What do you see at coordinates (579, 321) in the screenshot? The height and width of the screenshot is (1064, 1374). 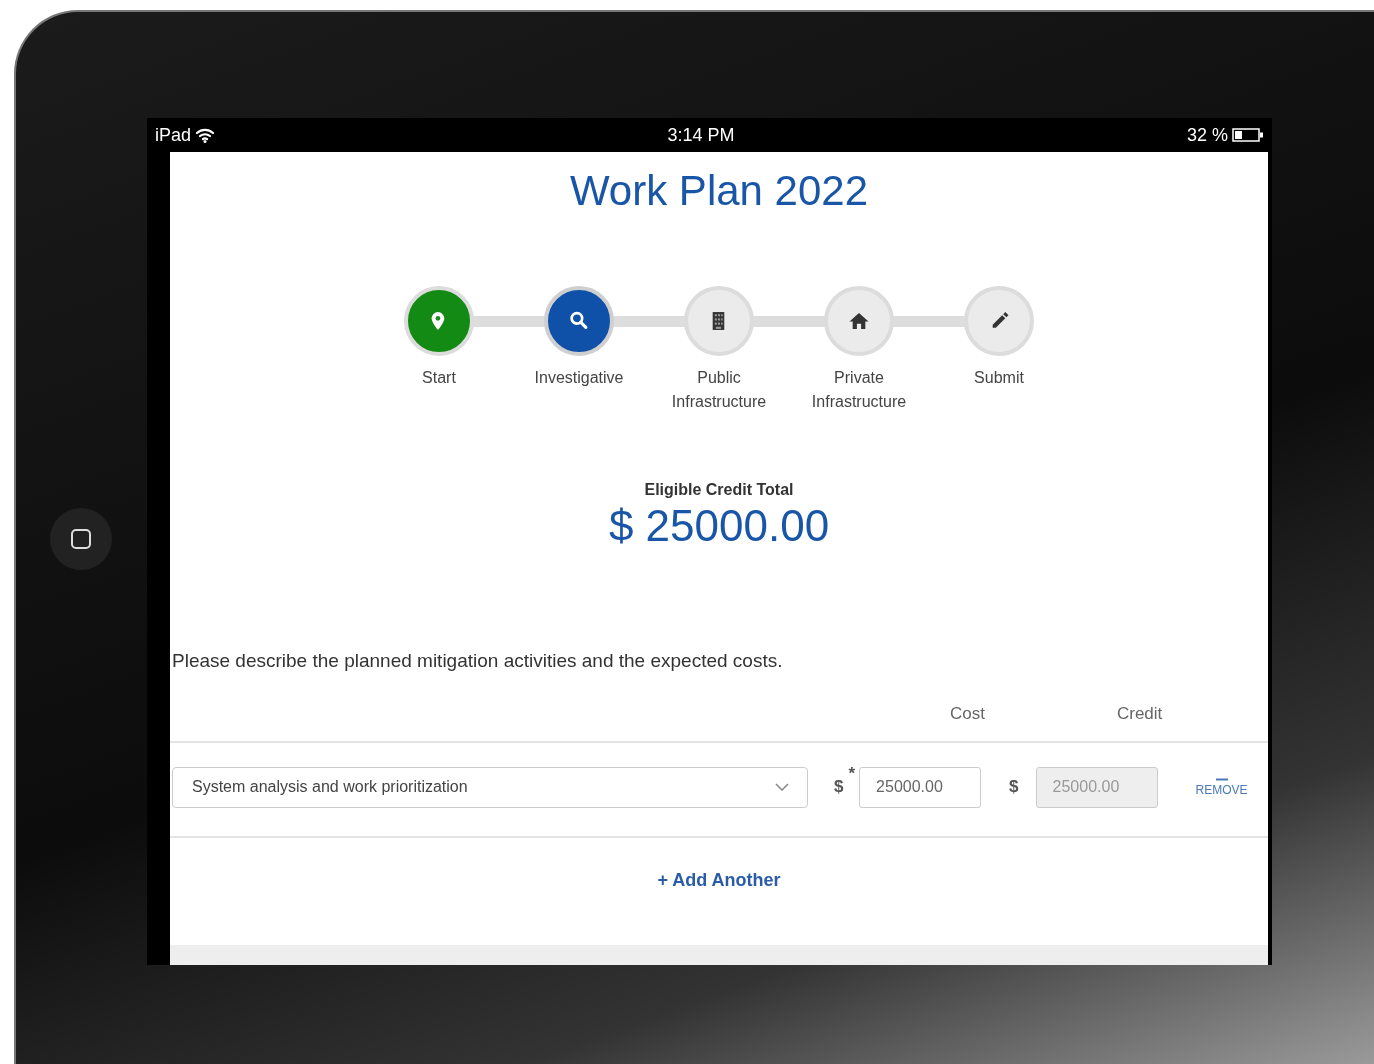 I see `search-icon` at bounding box center [579, 321].